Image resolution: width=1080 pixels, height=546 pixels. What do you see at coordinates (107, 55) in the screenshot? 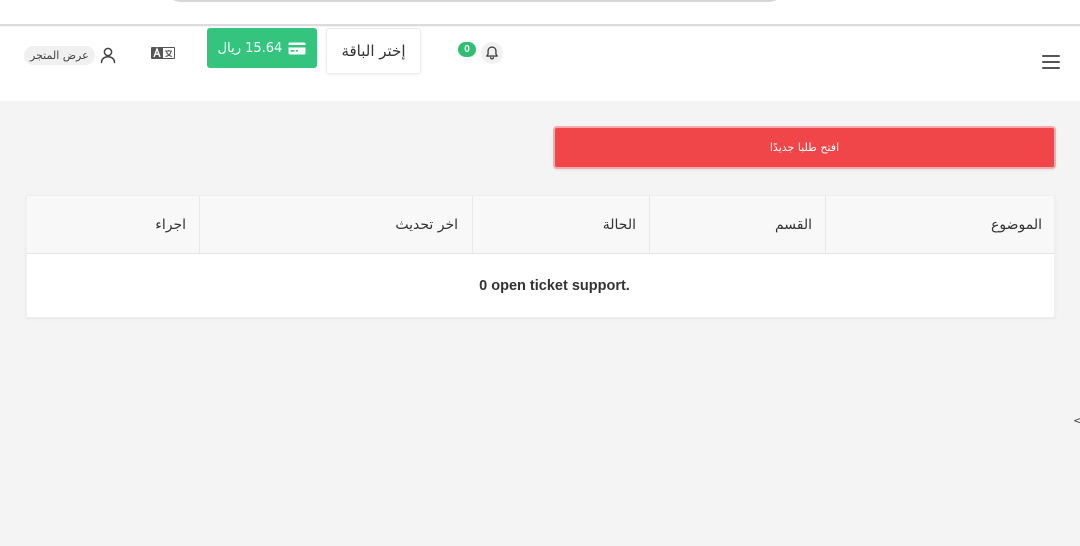
I see `user-icon` at bounding box center [107, 55].